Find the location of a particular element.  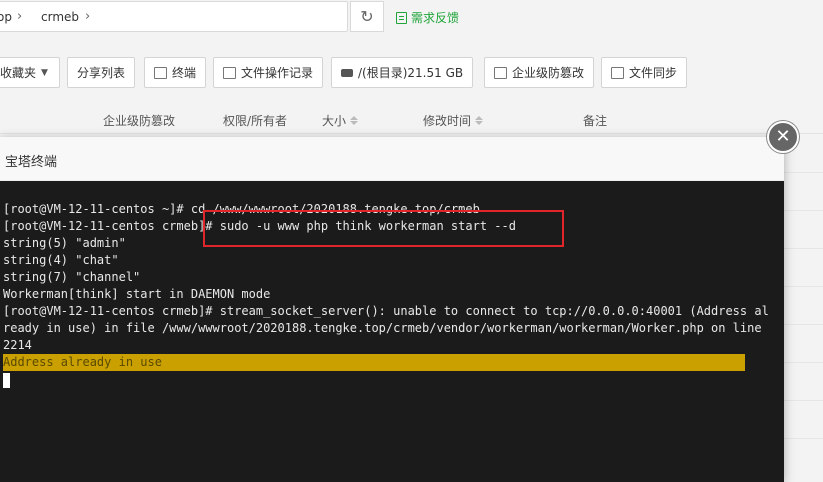

address-bar: op › crmeb › ↻ 需求反馈 is located at coordinates (411, 17).